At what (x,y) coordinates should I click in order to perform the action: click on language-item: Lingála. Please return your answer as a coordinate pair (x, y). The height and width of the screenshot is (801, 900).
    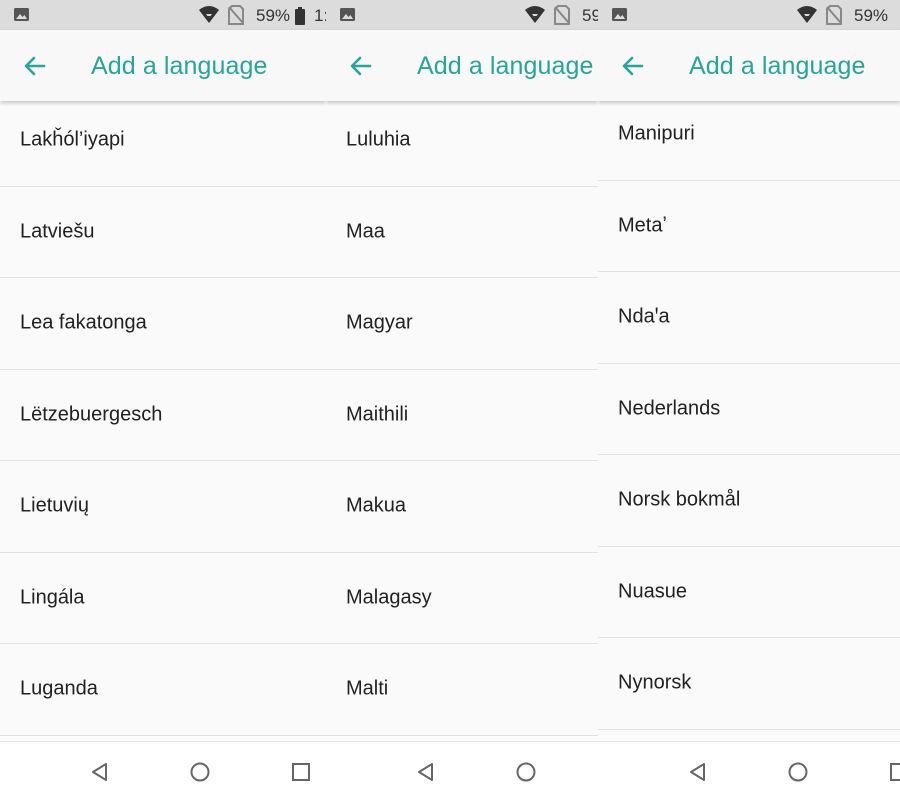
    Looking at the image, I should click on (163, 598).